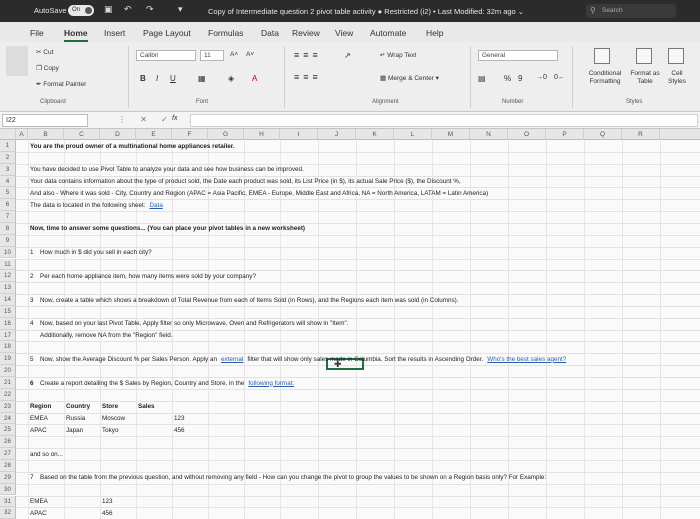 The width and height of the screenshot is (700, 519). I want to click on bold-button: B, so click(143, 78).